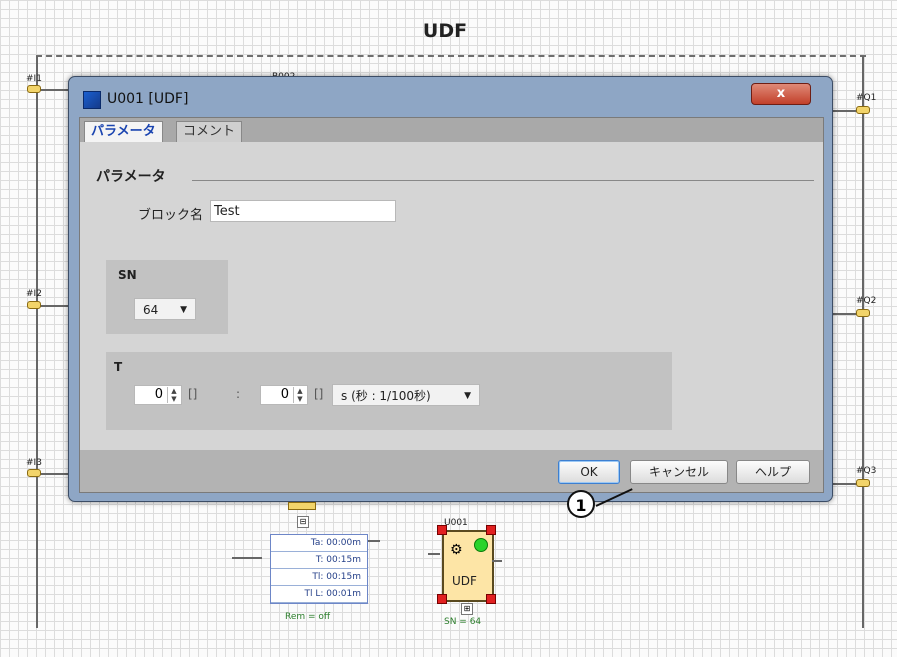 This screenshot has height=657, width=897. Describe the element at coordinates (451, 471) in the screenshot. I see `dialog-footer: OK キャンセル ヘルプ` at that location.